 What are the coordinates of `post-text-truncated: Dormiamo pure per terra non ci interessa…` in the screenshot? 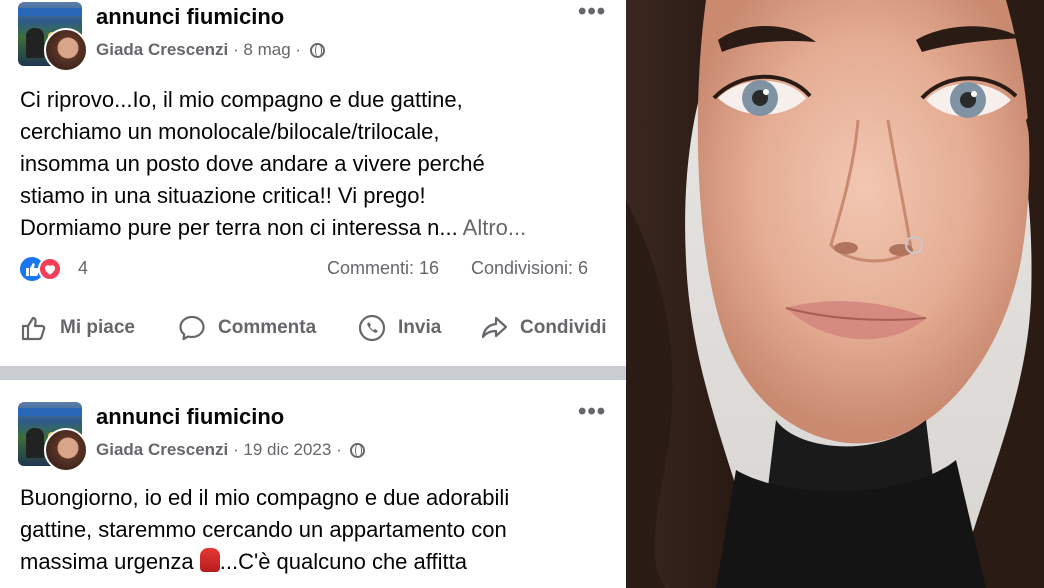 It's located at (239, 227).